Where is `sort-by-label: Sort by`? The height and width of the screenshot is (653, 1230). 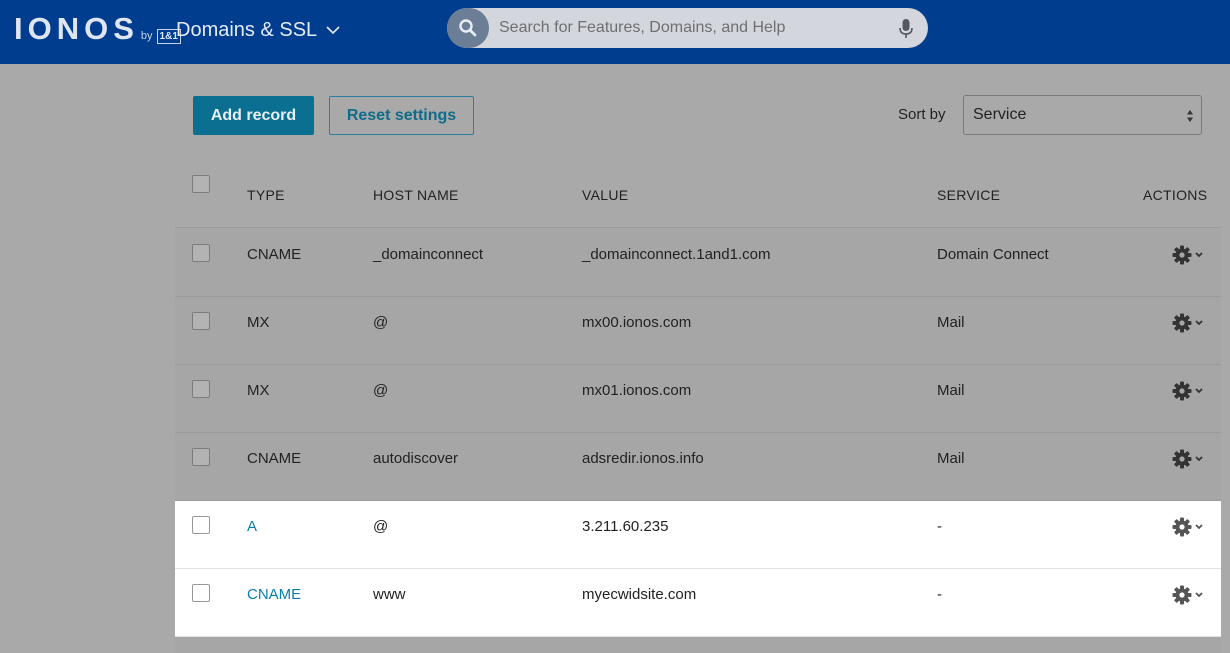 sort-by-label: Sort by is located at coordinates (922, 114).